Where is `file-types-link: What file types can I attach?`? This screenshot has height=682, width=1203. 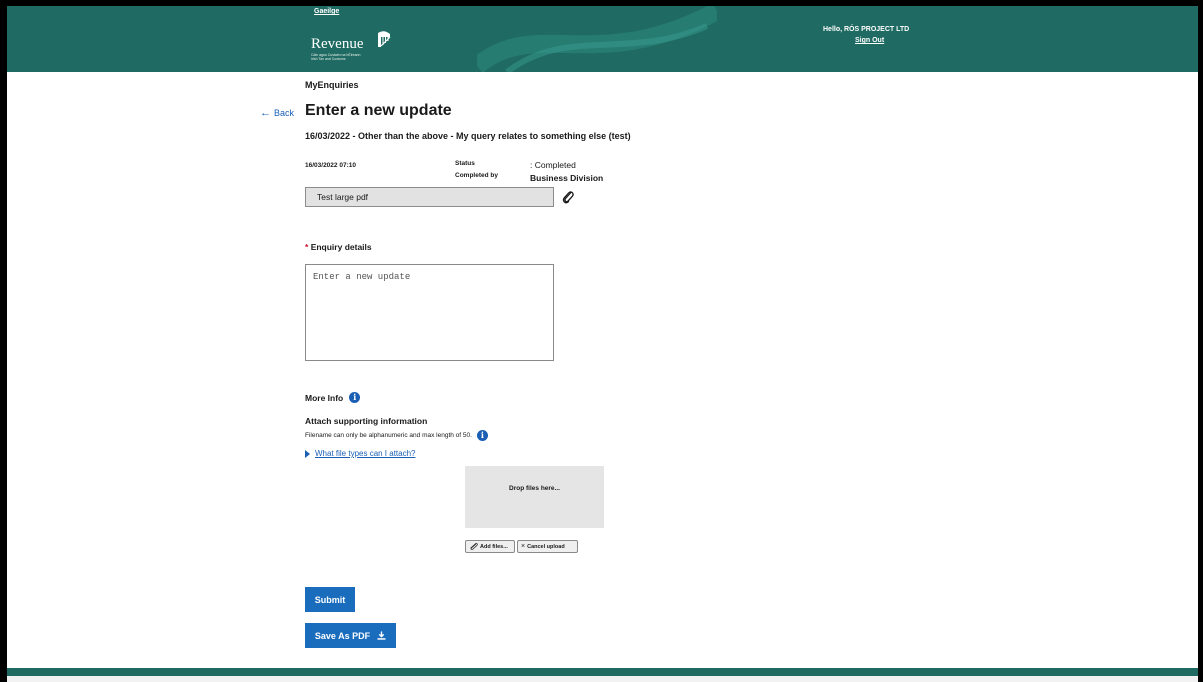
file-types-link: What file types can I attach? is located at coordinates (365, 453).